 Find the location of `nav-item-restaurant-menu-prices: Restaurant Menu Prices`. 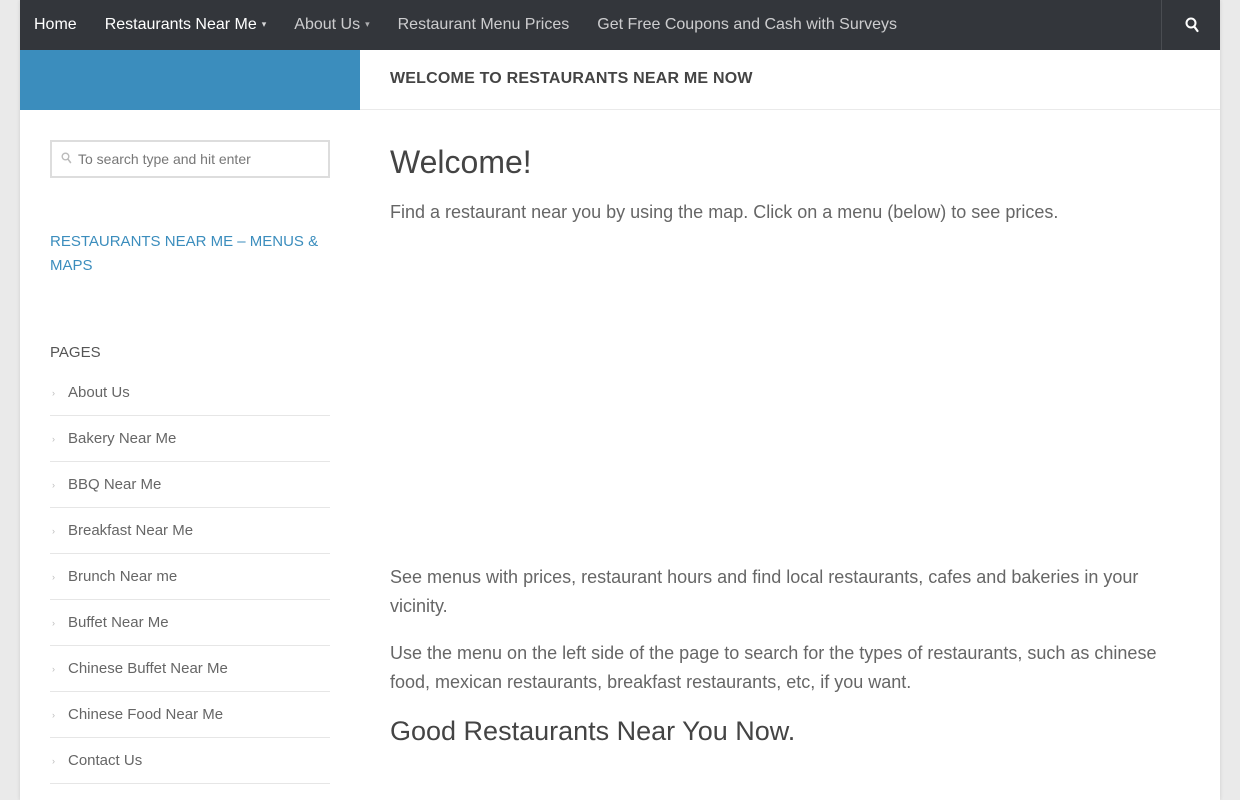

nav-item-restaurant-menu-prices: Restaurant Menu Prices is located at coordinates (484, 25).